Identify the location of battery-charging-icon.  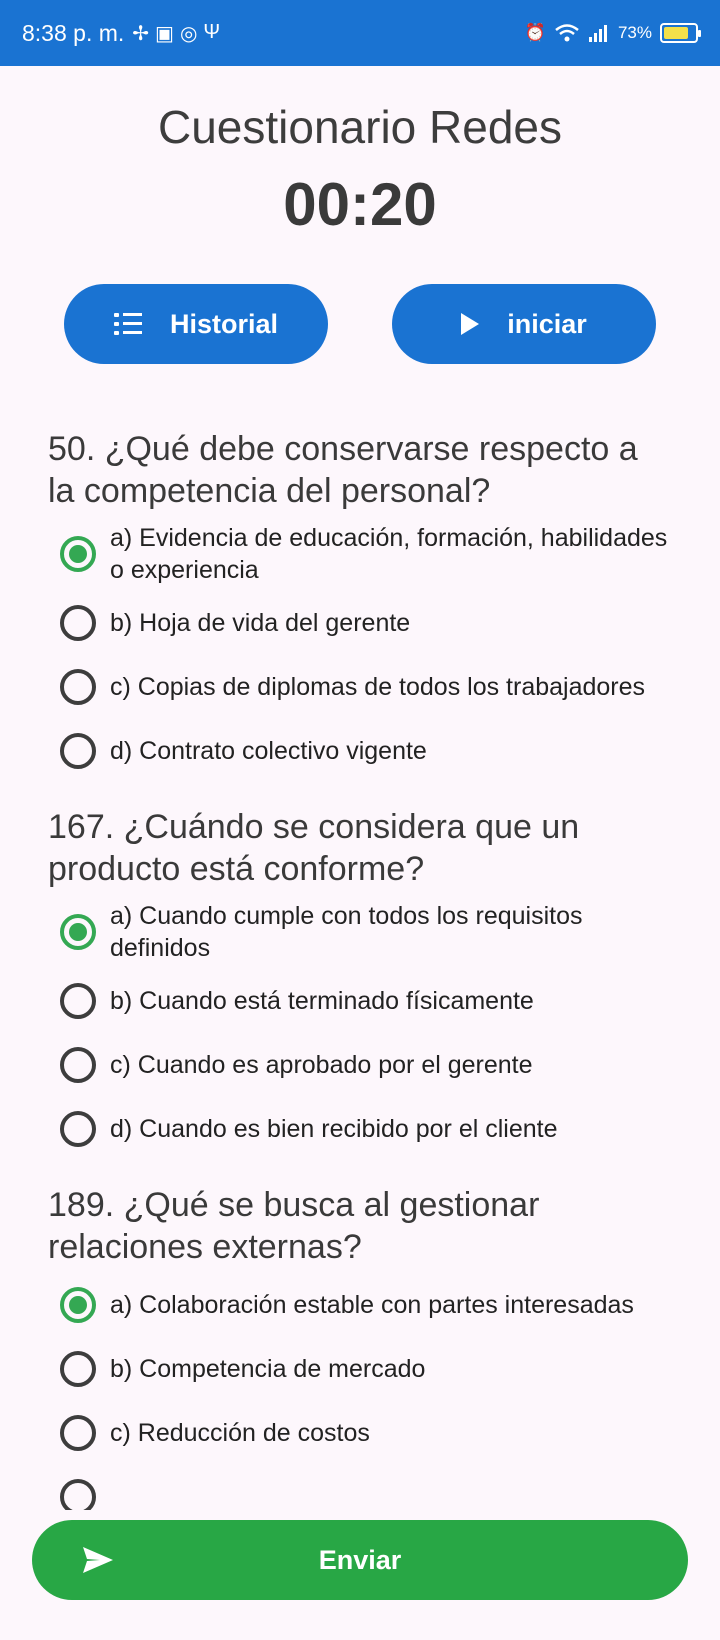
(680, 33).